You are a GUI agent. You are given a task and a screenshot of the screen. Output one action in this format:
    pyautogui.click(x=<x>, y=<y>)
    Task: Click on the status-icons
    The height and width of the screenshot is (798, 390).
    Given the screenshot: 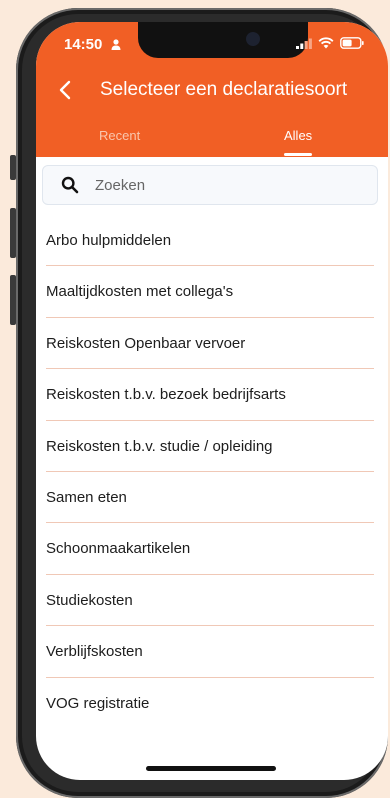 What is the action you would take?
    pyautogui.click(x=330, y=45)
    